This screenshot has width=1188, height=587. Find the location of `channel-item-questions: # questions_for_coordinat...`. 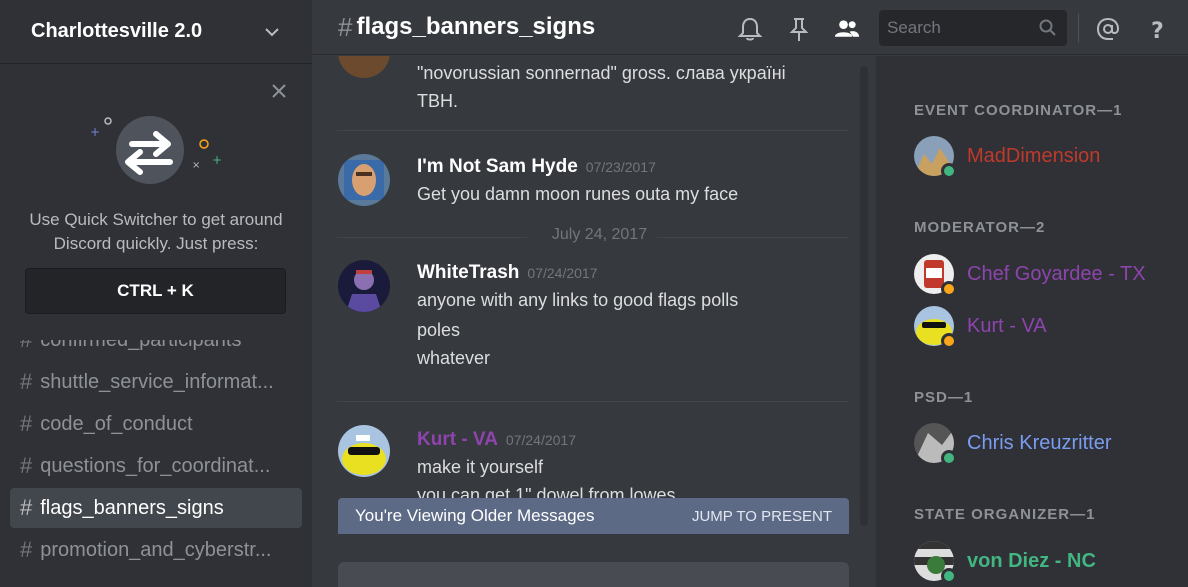

channel-item-questions: # questions_for_coordinat... is located at coordinates (156, 466).